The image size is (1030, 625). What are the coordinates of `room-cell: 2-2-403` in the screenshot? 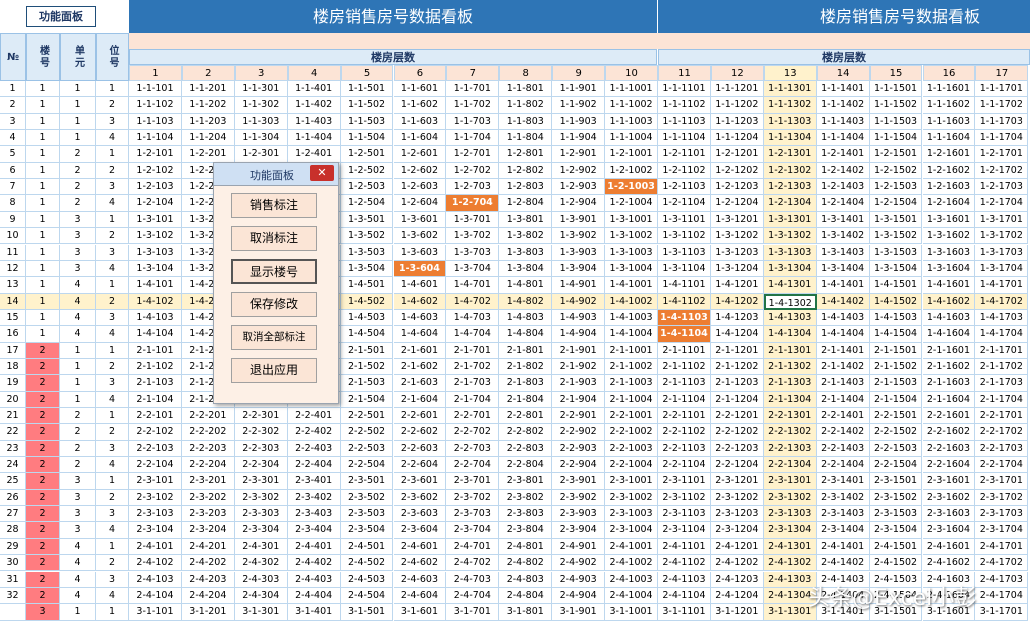 It's located at (314, 449).